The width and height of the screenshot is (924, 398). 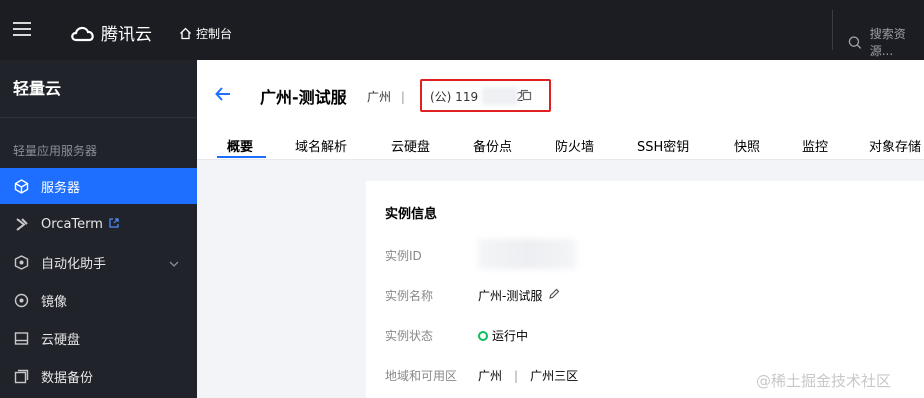 I want to click on status-running-icon, so click(x=483, y=335).